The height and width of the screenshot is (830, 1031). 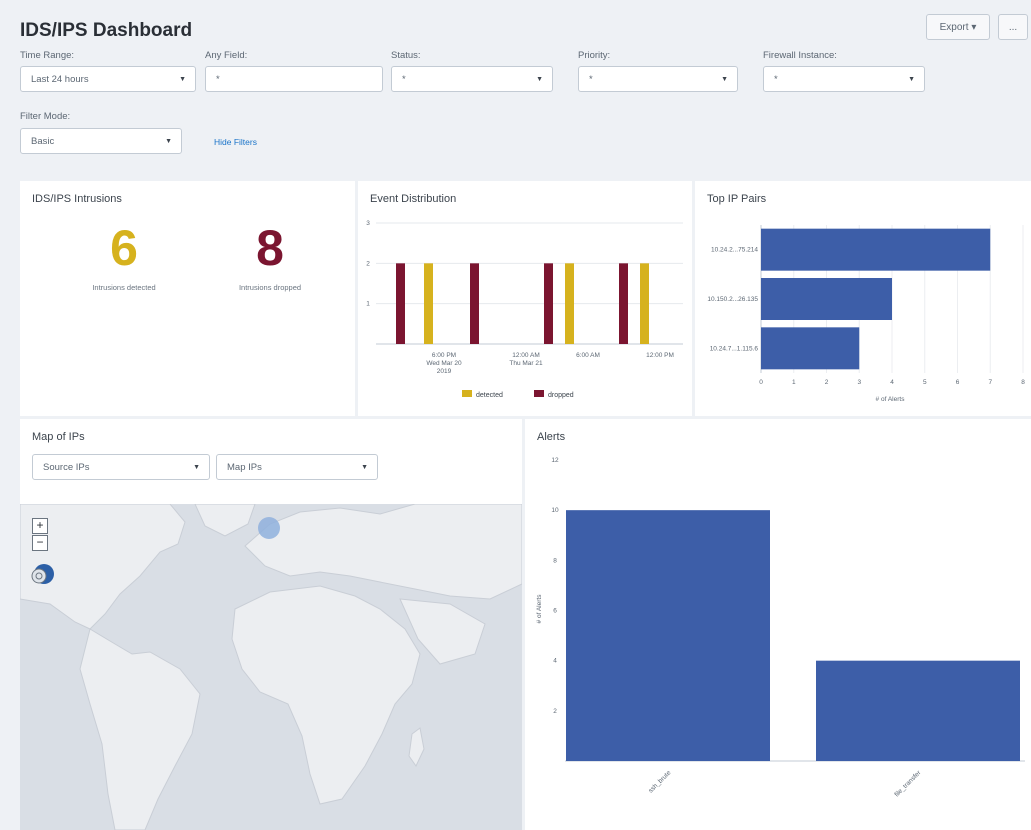 What do you see at coordinates (40, 526) in the screenshot?
I see `zoom-in-button: +` at bounding box center [40, 526].